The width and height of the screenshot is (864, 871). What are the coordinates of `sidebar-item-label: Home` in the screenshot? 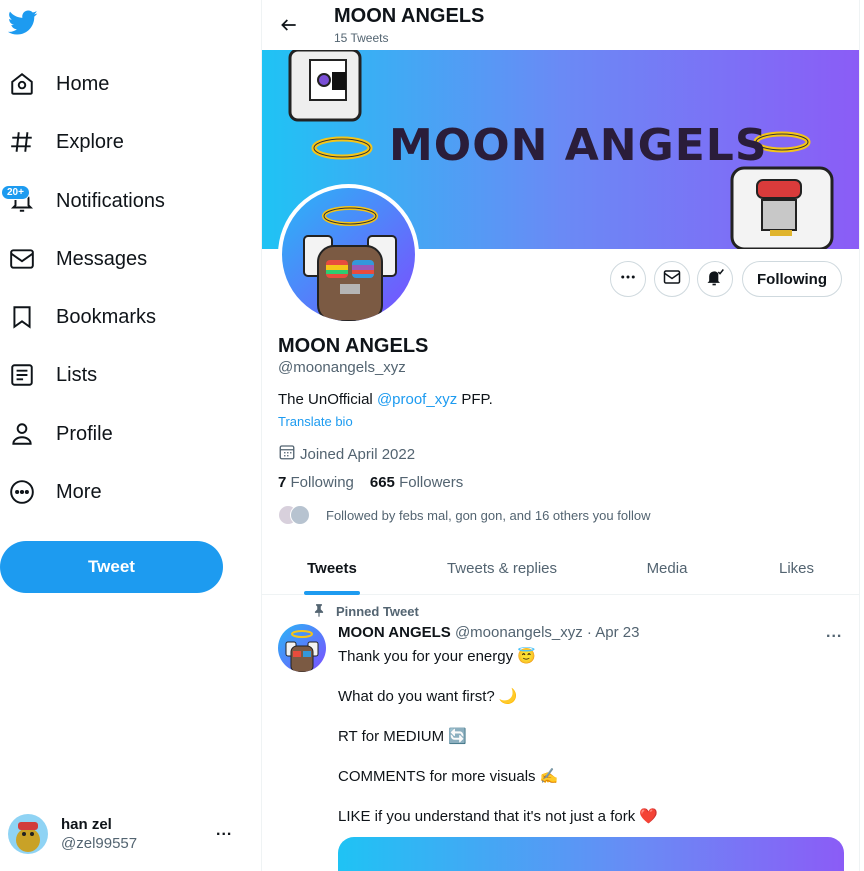 It's located at (83, 83).